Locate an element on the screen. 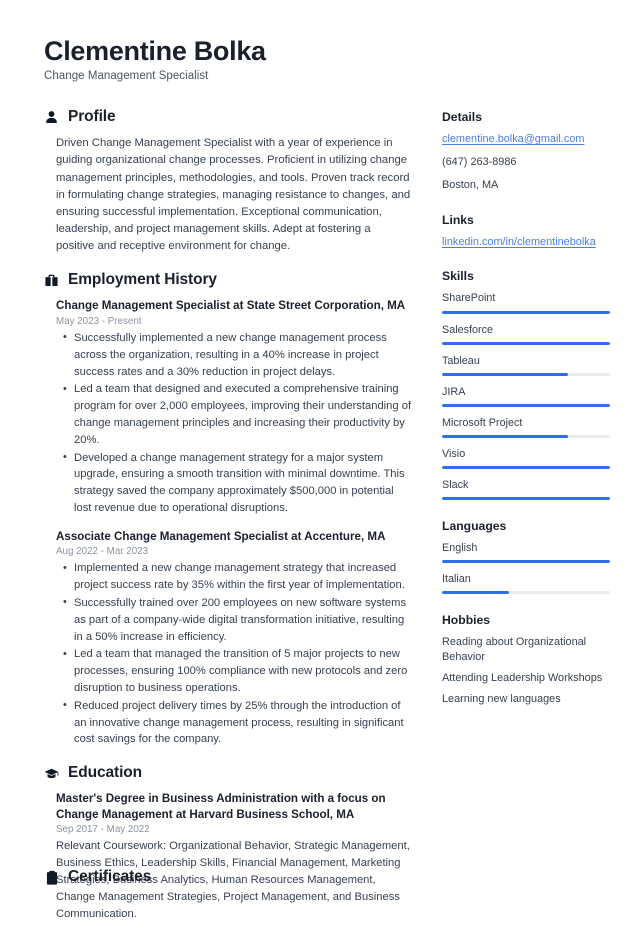 Image resolution: width=640 pixels, height=938 pixels. hobby-item: Reading about Organizational Behavior is located at coordinates (514, 649).